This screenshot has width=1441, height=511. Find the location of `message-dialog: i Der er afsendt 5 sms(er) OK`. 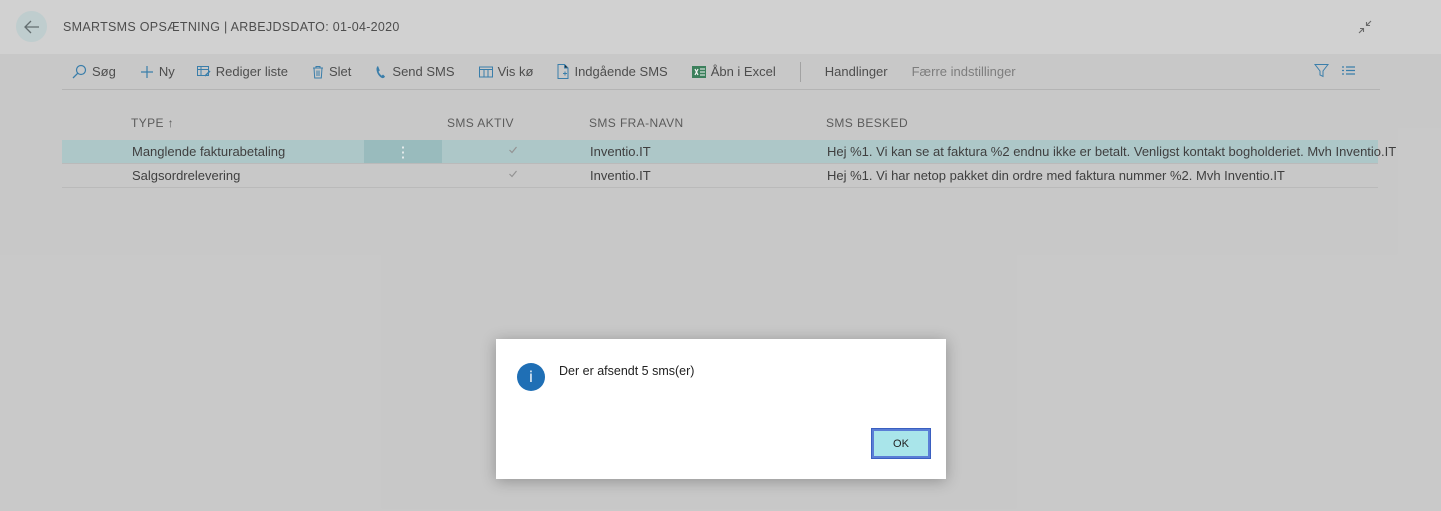

message-dialog: i Der er afsendt 5 sms(er) OK is located at coordinates (721, 409).